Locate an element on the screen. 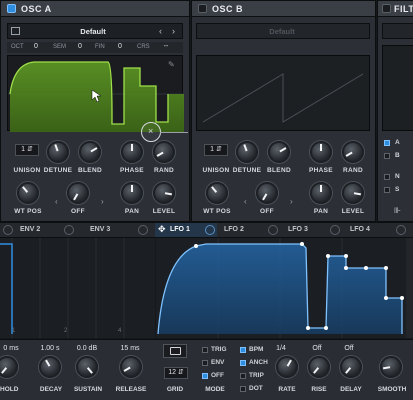 The image size is (413, 400). lfo-dot-checkbox is located at coordinates (243, 389).